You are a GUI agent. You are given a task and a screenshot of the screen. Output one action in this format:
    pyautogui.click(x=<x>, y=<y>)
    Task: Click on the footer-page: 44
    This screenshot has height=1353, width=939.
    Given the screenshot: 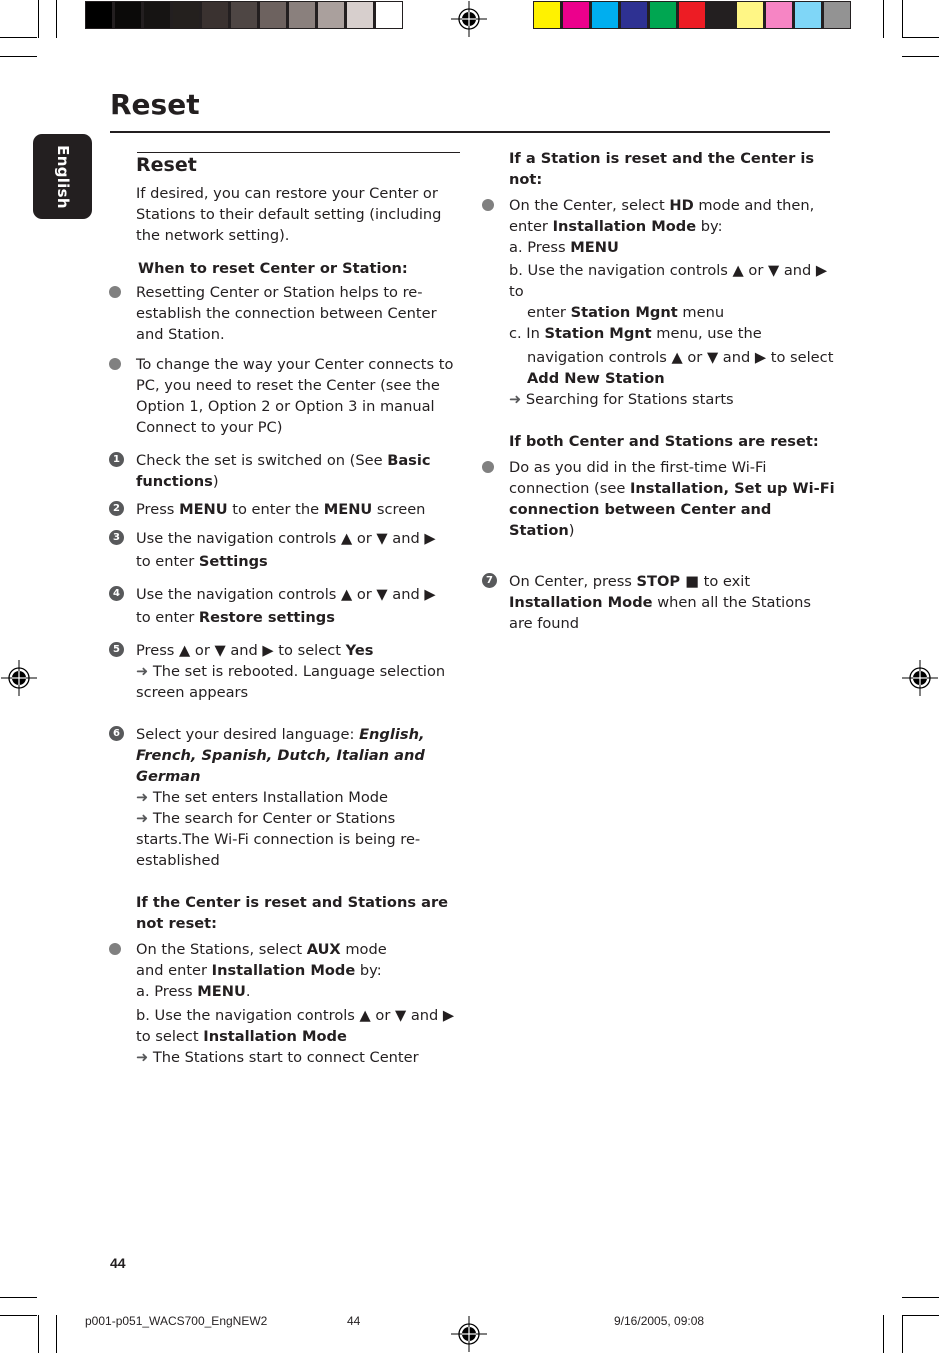 What is the action you would take?
    pyautogui.click(x=354, y=1321)
    